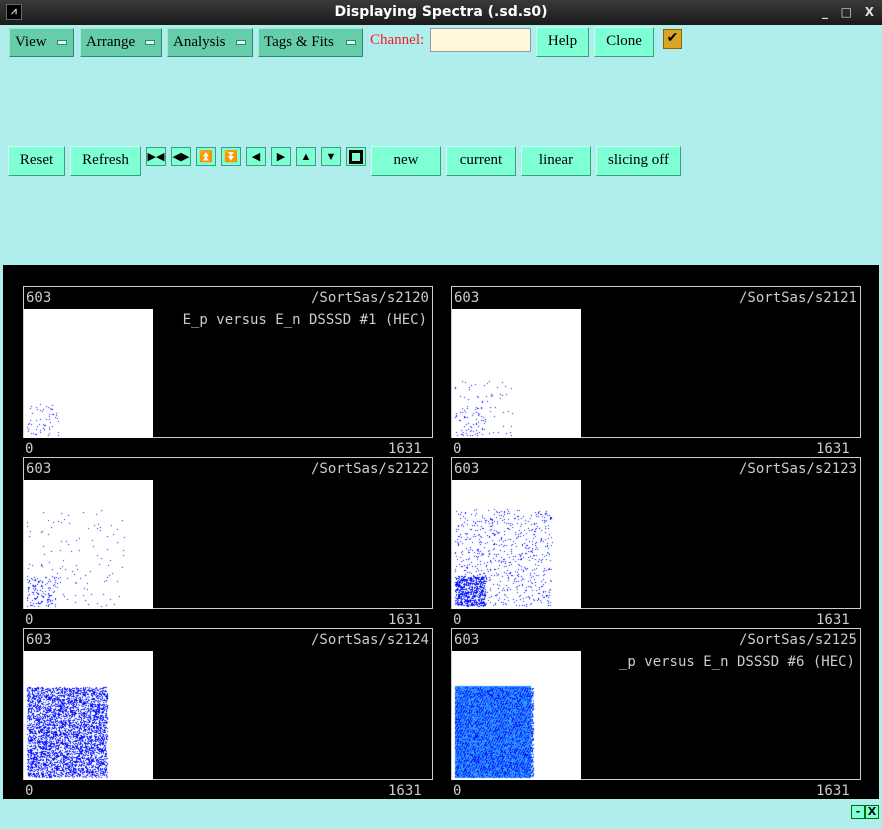 Image resolution: width=882 pixels, height=829 pixels. I want to click on menu-analysis: Analysis, so click(210, 42).